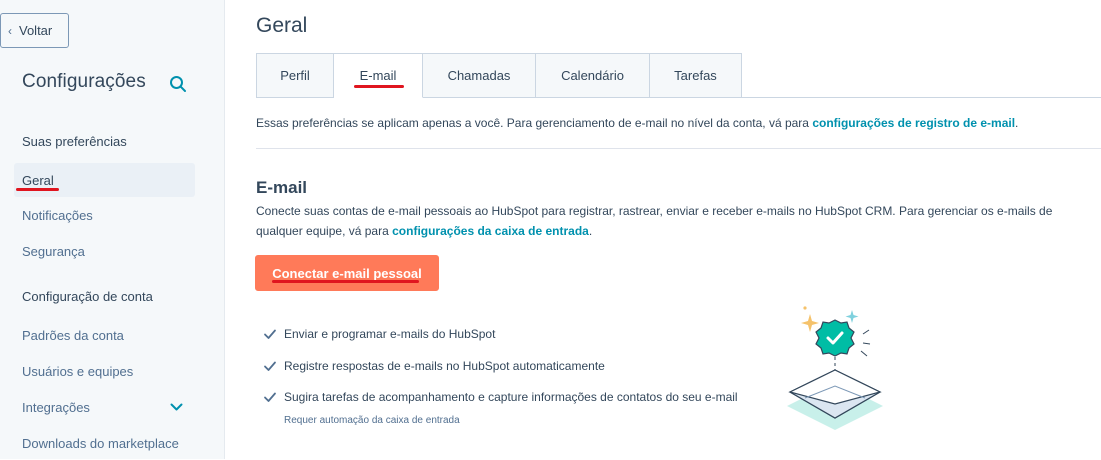 This screenshot has width=1101, height=460. Describe the element at coordinates (84, 81) in the screenshot. I see `sidebar-title: Configurações` at that location.